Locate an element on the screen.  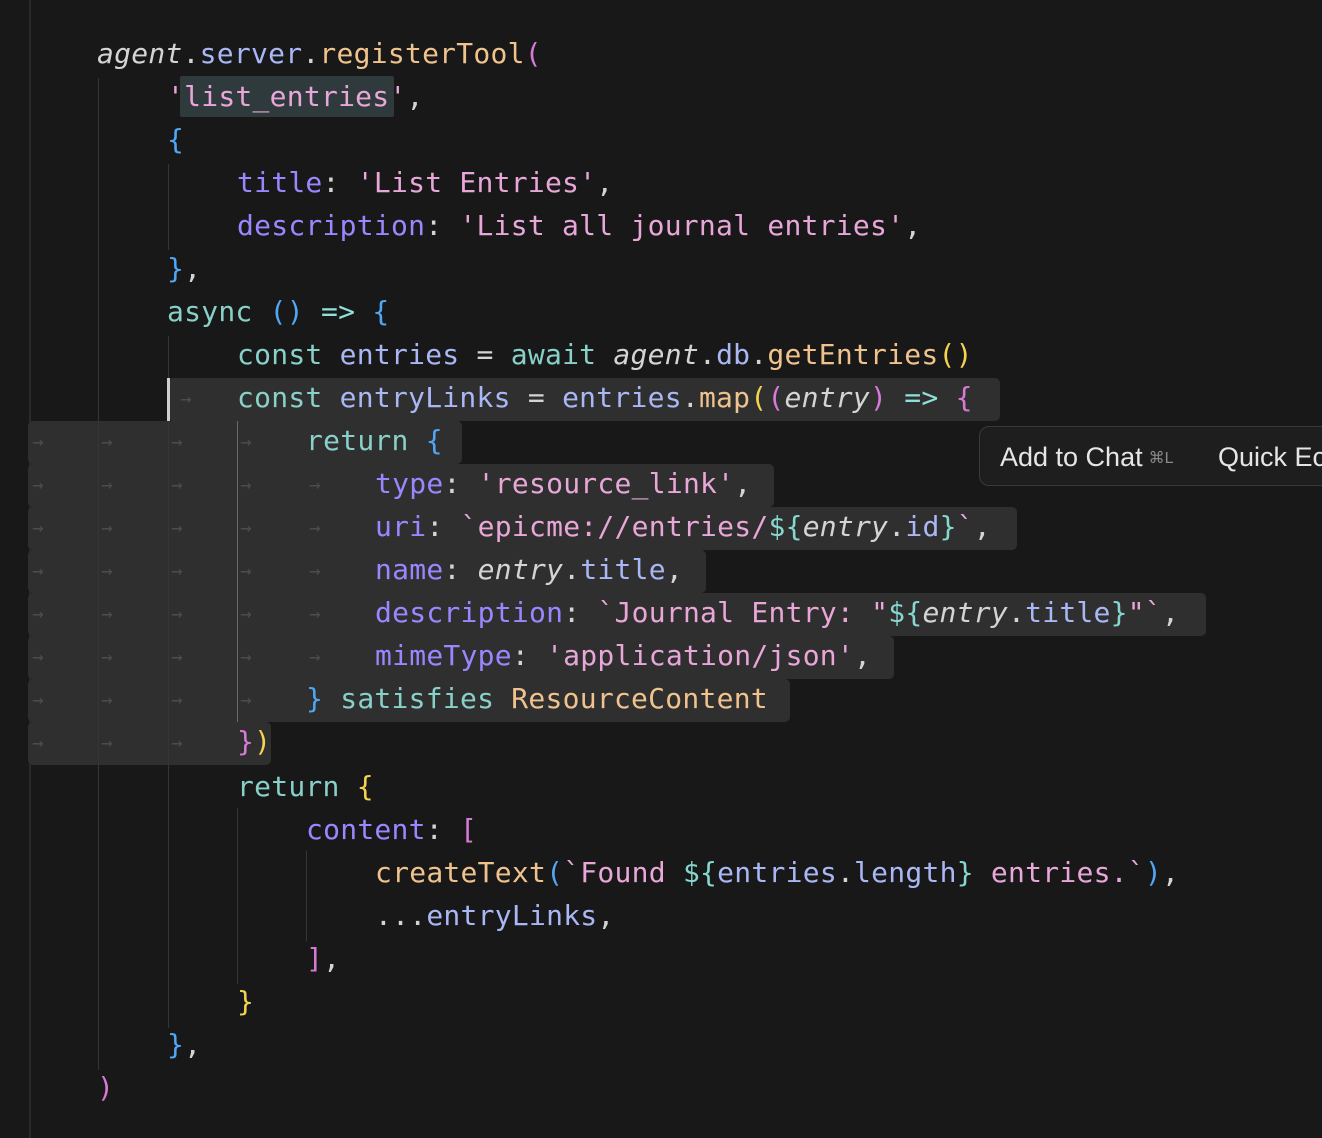
code-line: mimeType: 'application/json', is located at coordinates (623, 655).